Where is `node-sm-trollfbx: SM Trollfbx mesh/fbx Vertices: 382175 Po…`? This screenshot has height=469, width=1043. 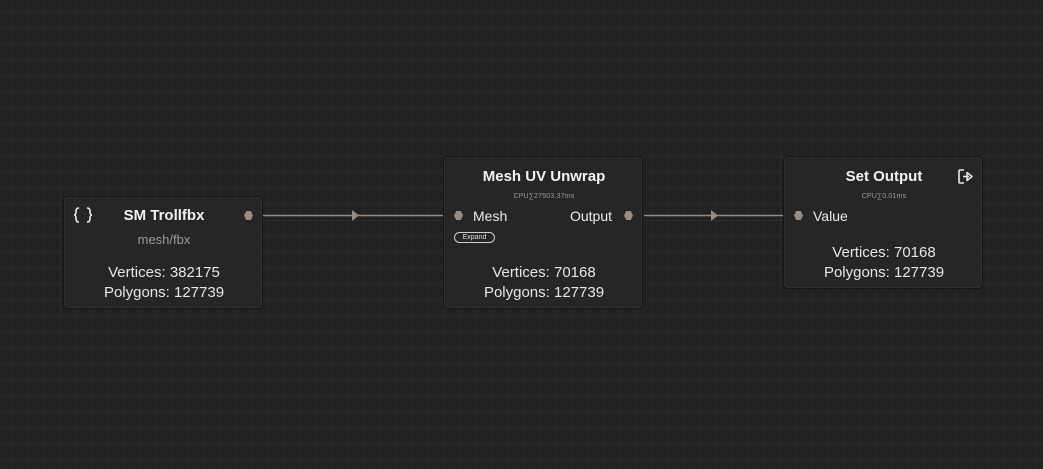
node-sm-trollfbx: SM Trollfbx mesh/fbx Vertices: 382175 Po… is located at coordinates (163, 252).